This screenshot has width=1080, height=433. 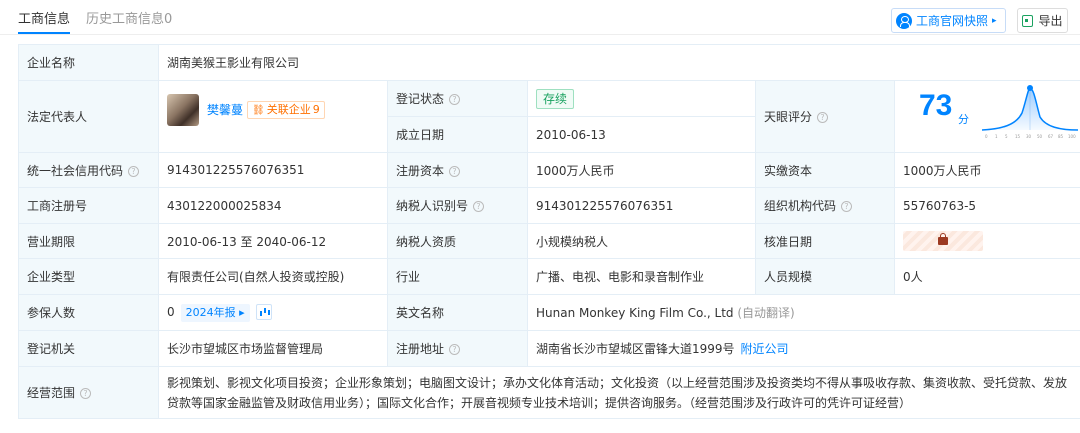 I want to click on tick-label: 5, so click(x=1006, y=136).